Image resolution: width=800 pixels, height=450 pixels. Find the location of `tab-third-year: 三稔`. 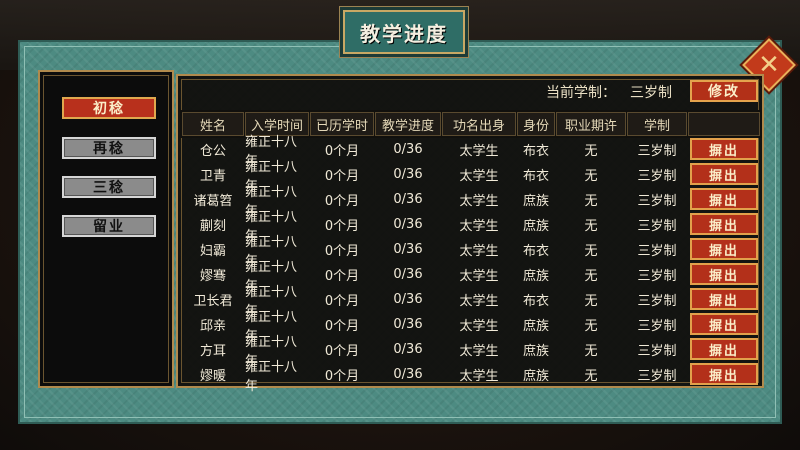

tab-third-year: 三稔 is located at coordinates (109, 187).